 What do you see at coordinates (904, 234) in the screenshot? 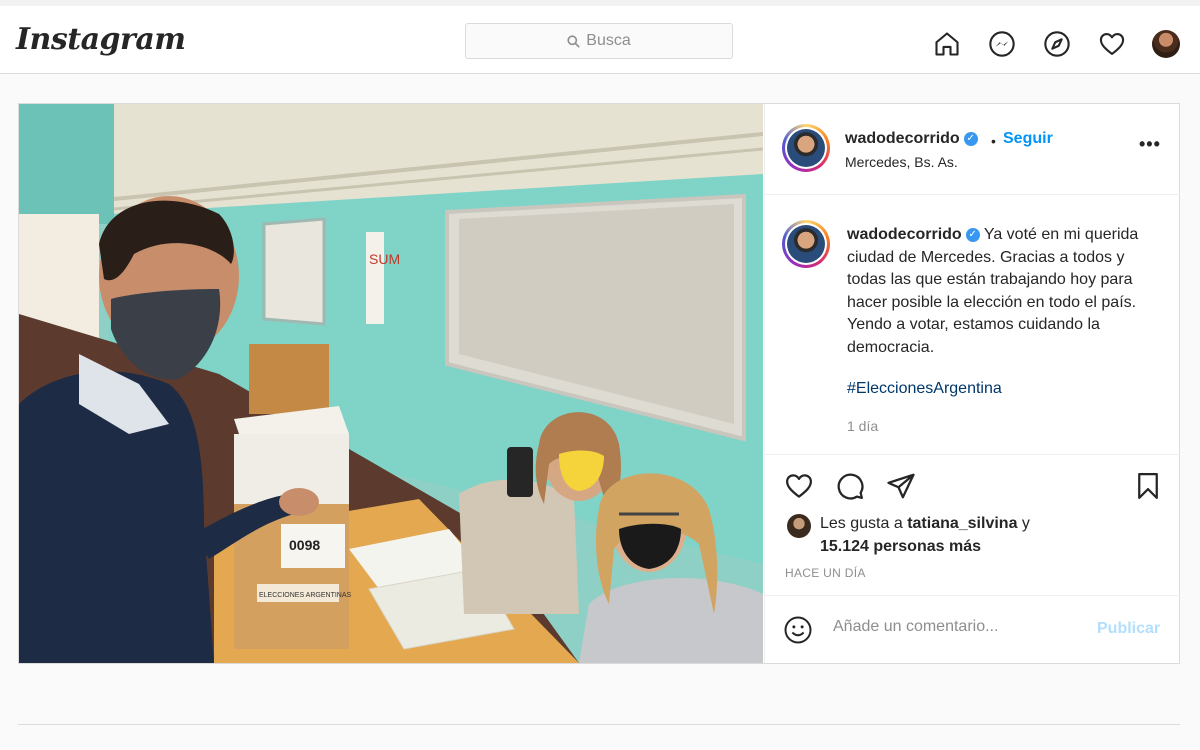
I see `caption-username: wadodecorrido` at bounding box center [904, 234].